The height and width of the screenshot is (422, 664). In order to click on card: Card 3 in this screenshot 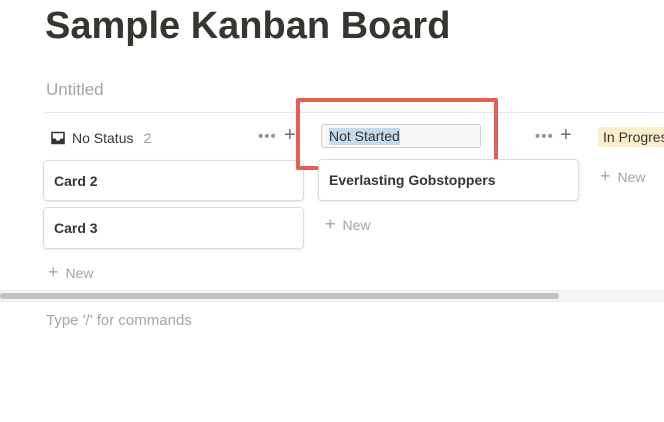, I will do `click(173, 228)`.